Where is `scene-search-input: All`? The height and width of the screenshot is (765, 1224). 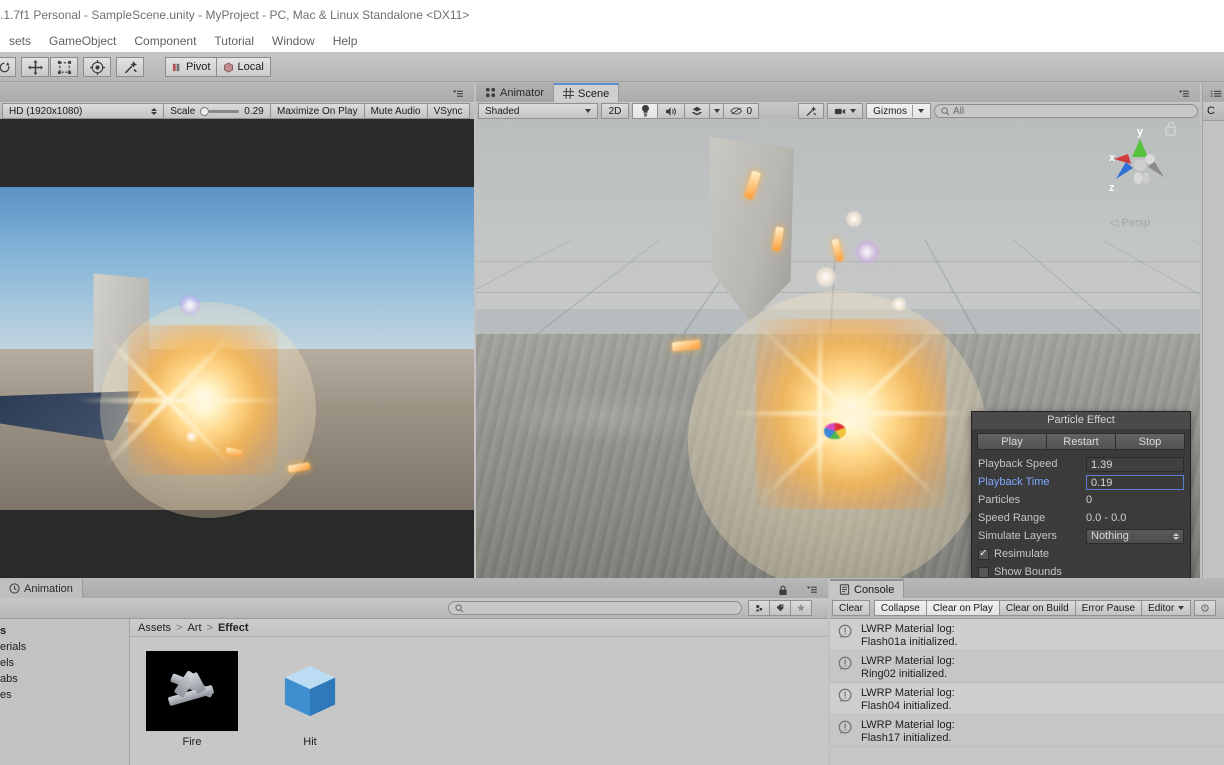 scene-search-input: All is located at coordinates (1066, 111).